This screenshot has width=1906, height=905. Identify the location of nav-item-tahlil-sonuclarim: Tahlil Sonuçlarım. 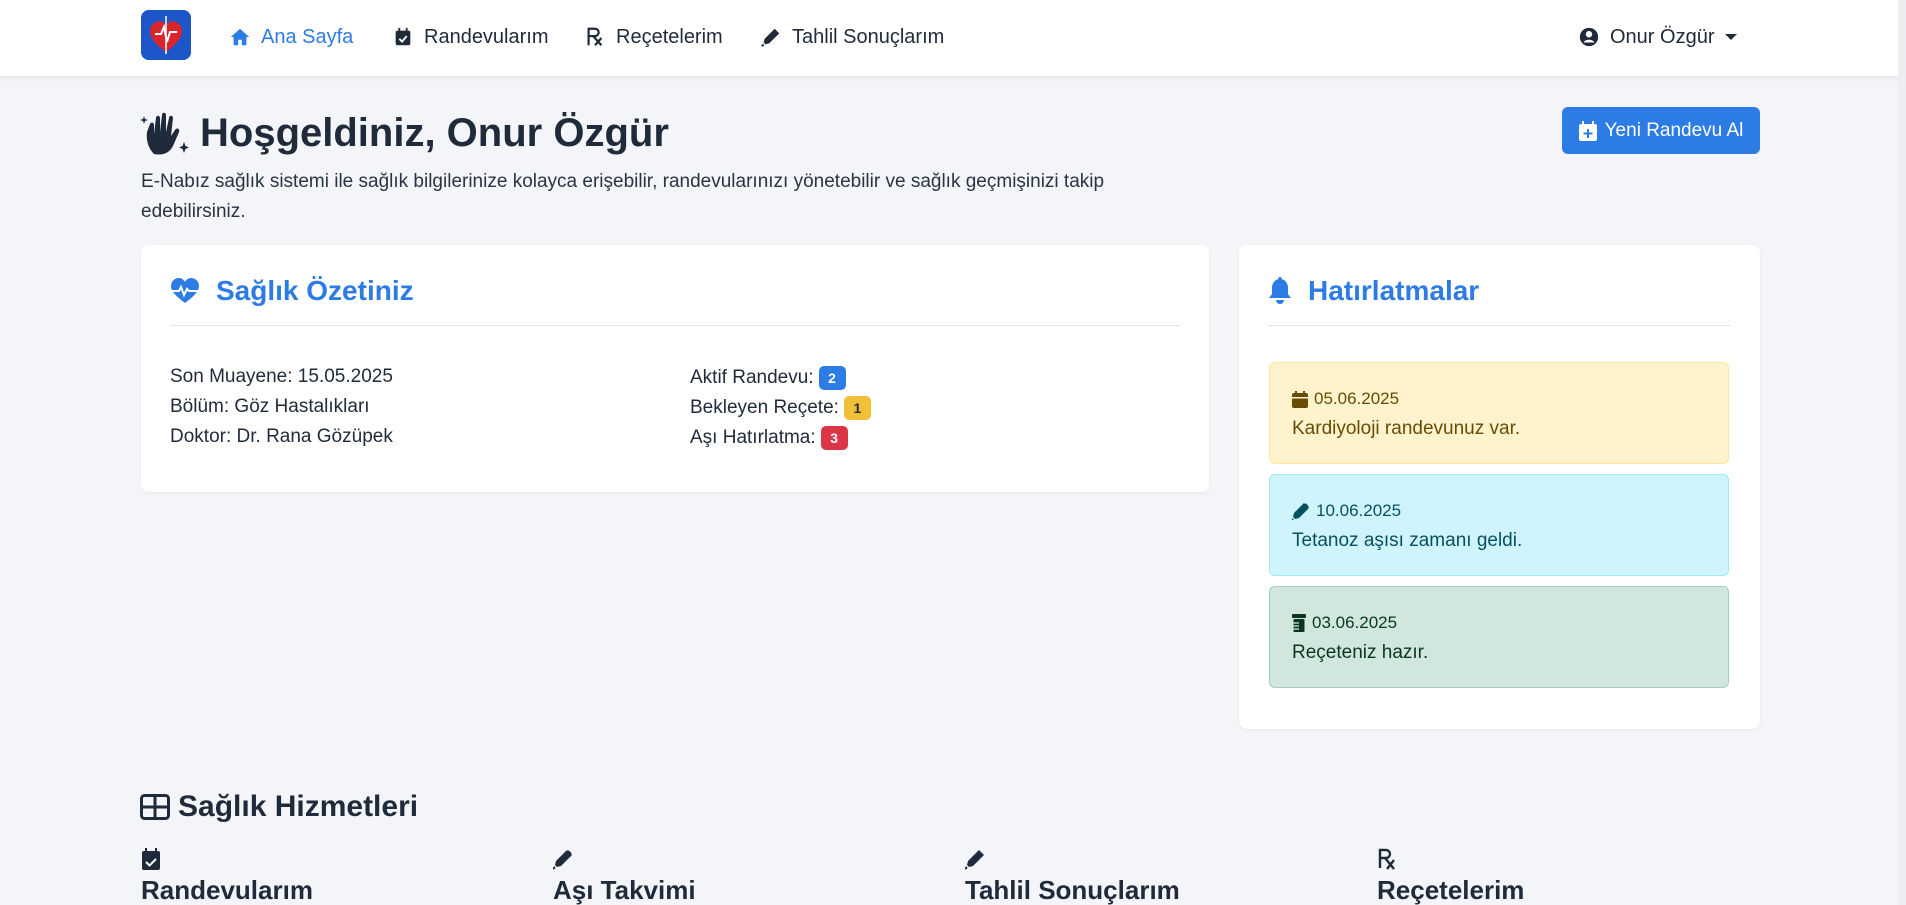
(852, 37).